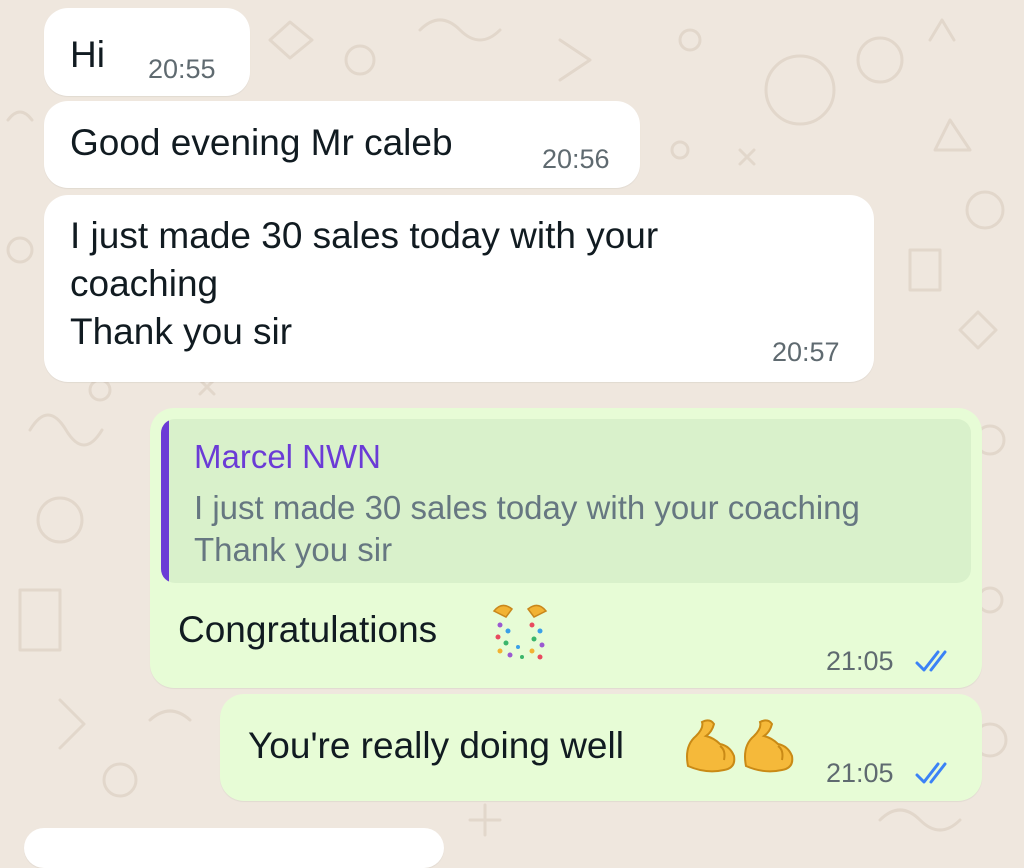 This screenshot has width=1024, height=868. What do you see at coordinates (144, 283) in the screenshot?
I see `message-text-line: coaching` at bounding box center [144, 283].